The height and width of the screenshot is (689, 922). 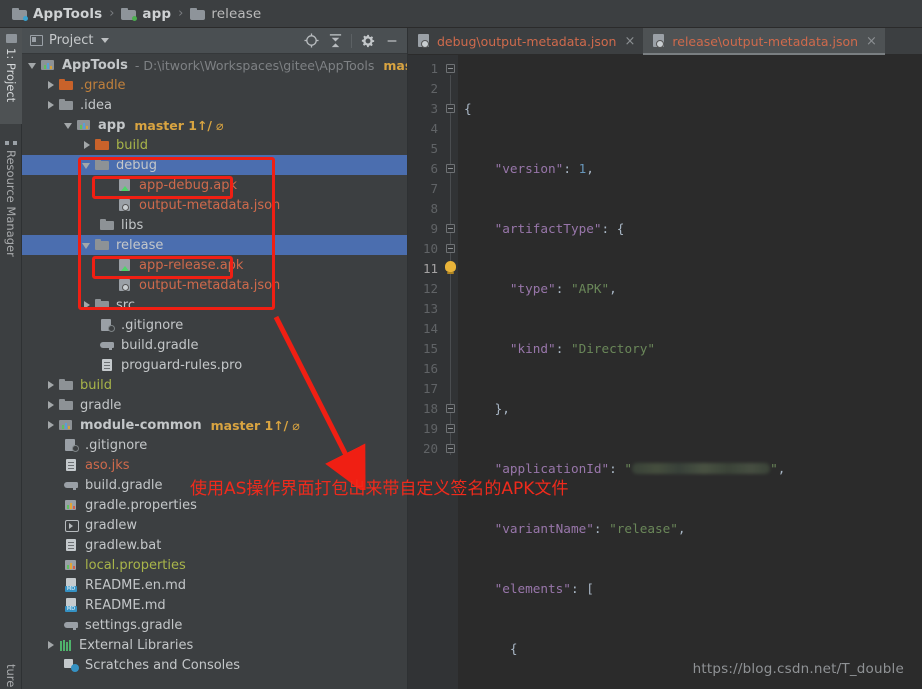 What do you see at coordinates (214, 365) in the screenshot?
I see `tree-row-proguard-rules: proguard-rules.pro` at bounding box center [214, 365].